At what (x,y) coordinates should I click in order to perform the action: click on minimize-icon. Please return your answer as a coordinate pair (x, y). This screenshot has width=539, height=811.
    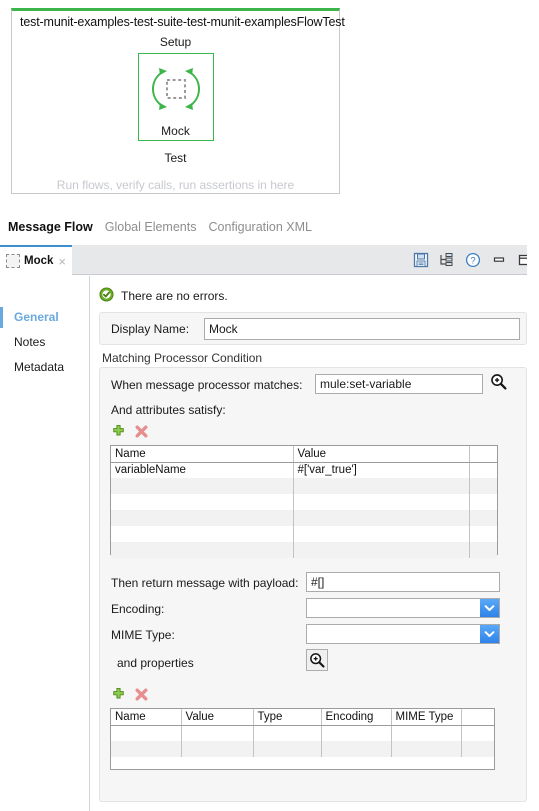
    Looking at the image, I should click on (499, 260).